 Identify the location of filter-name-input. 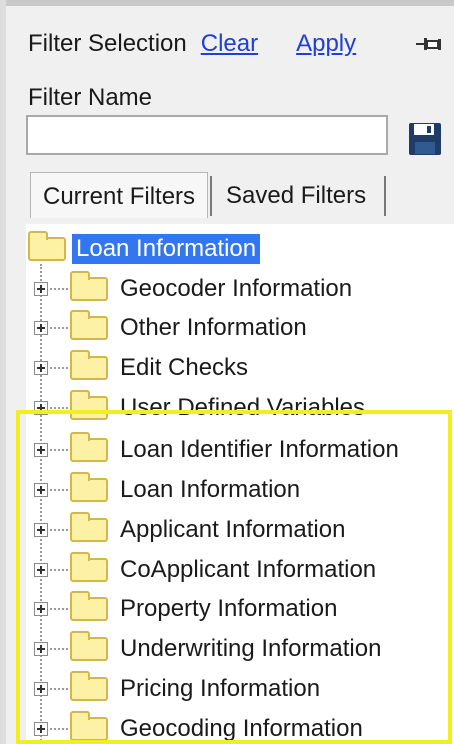
(207, 135).